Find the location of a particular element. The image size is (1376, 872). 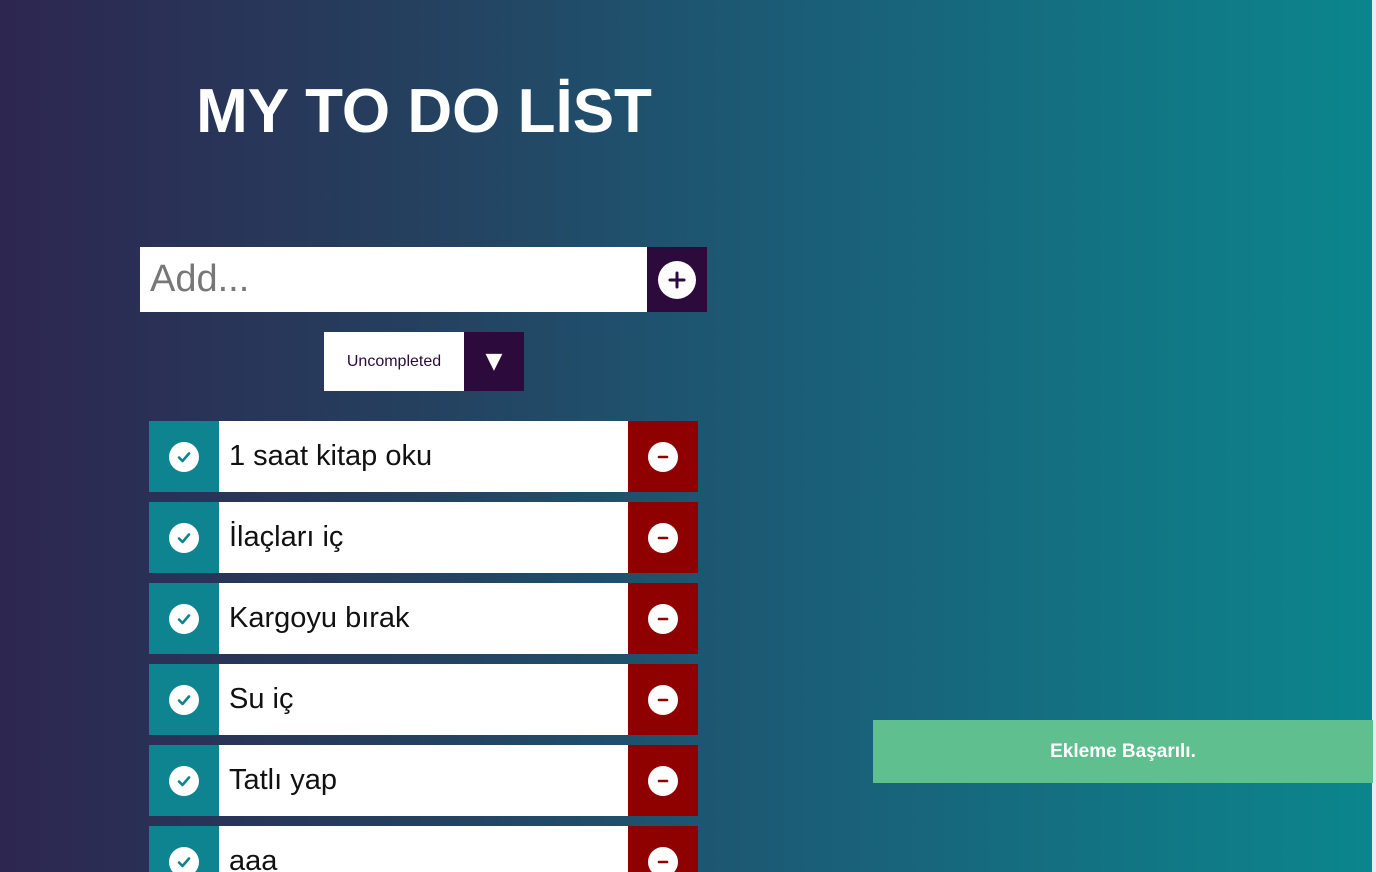

todo-text: Tatlı yap is located at coordinates (423, 780).